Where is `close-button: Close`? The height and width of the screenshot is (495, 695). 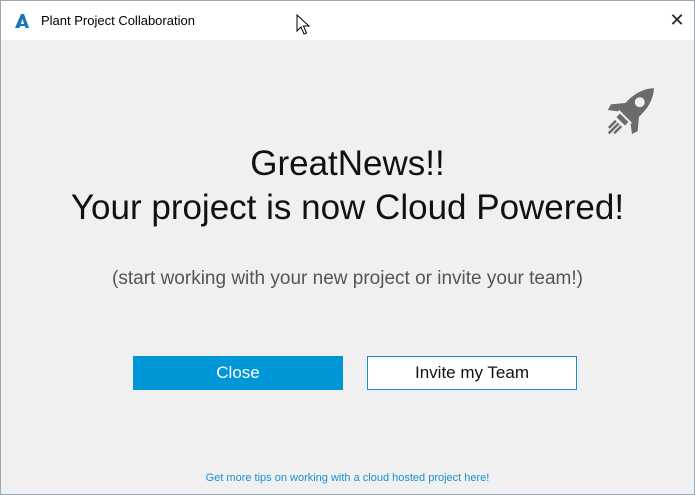
close-button: Close is located at coordinates (238, 373).